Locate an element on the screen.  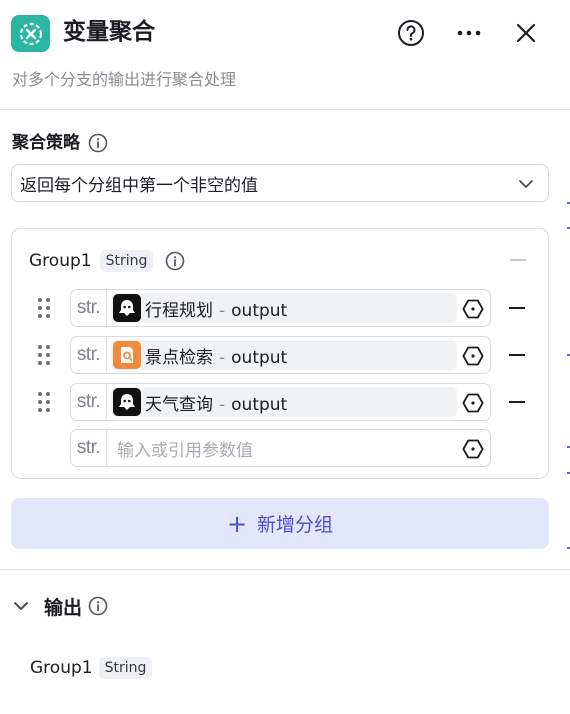
group-variable-row: str. 天气查询 - output is located at coordinates (281, 402).